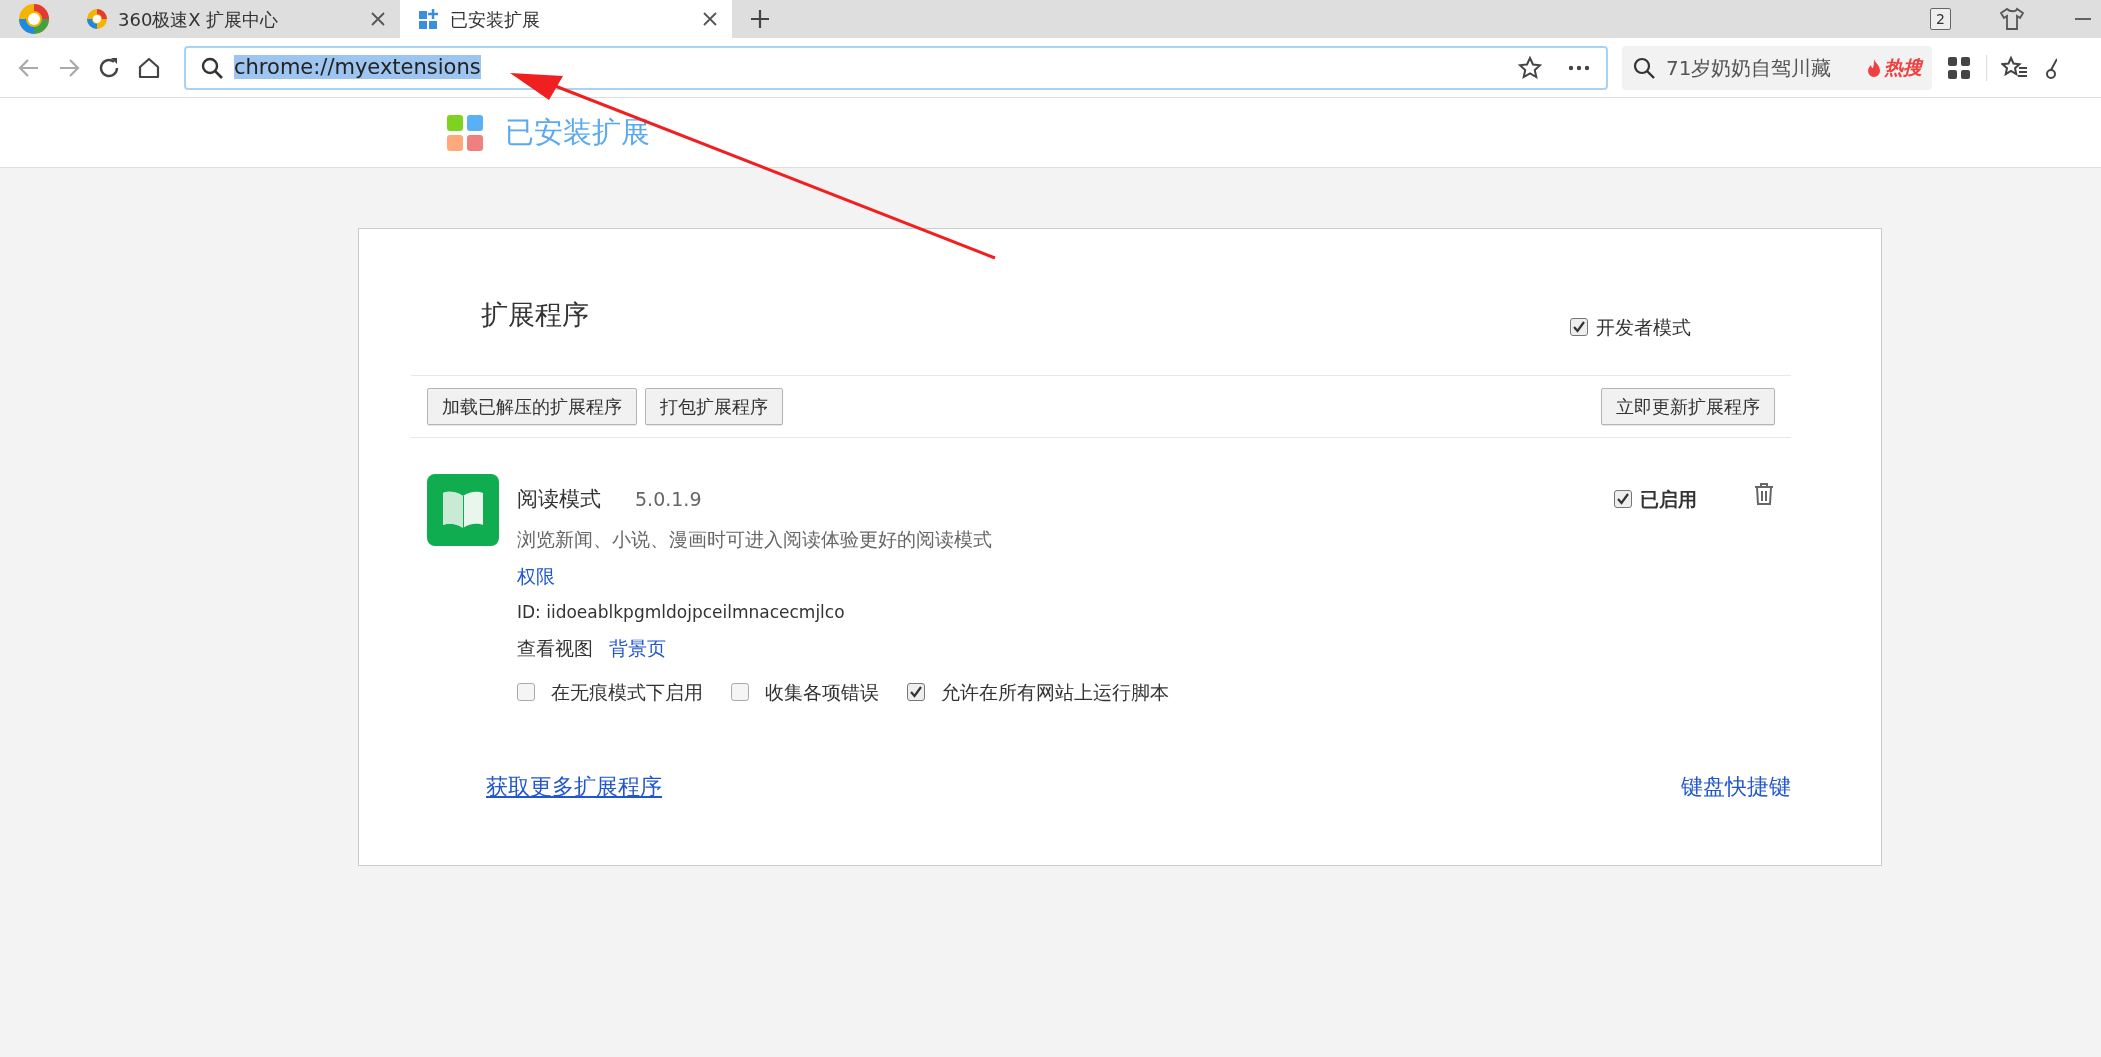  What do you see at coordinates (755, 539) in the screenshot?
I see `extension-description: 浏览新闻、小说、漫画时可进入阅读体验更好的阅读模式` at bounding box center [755, 539].